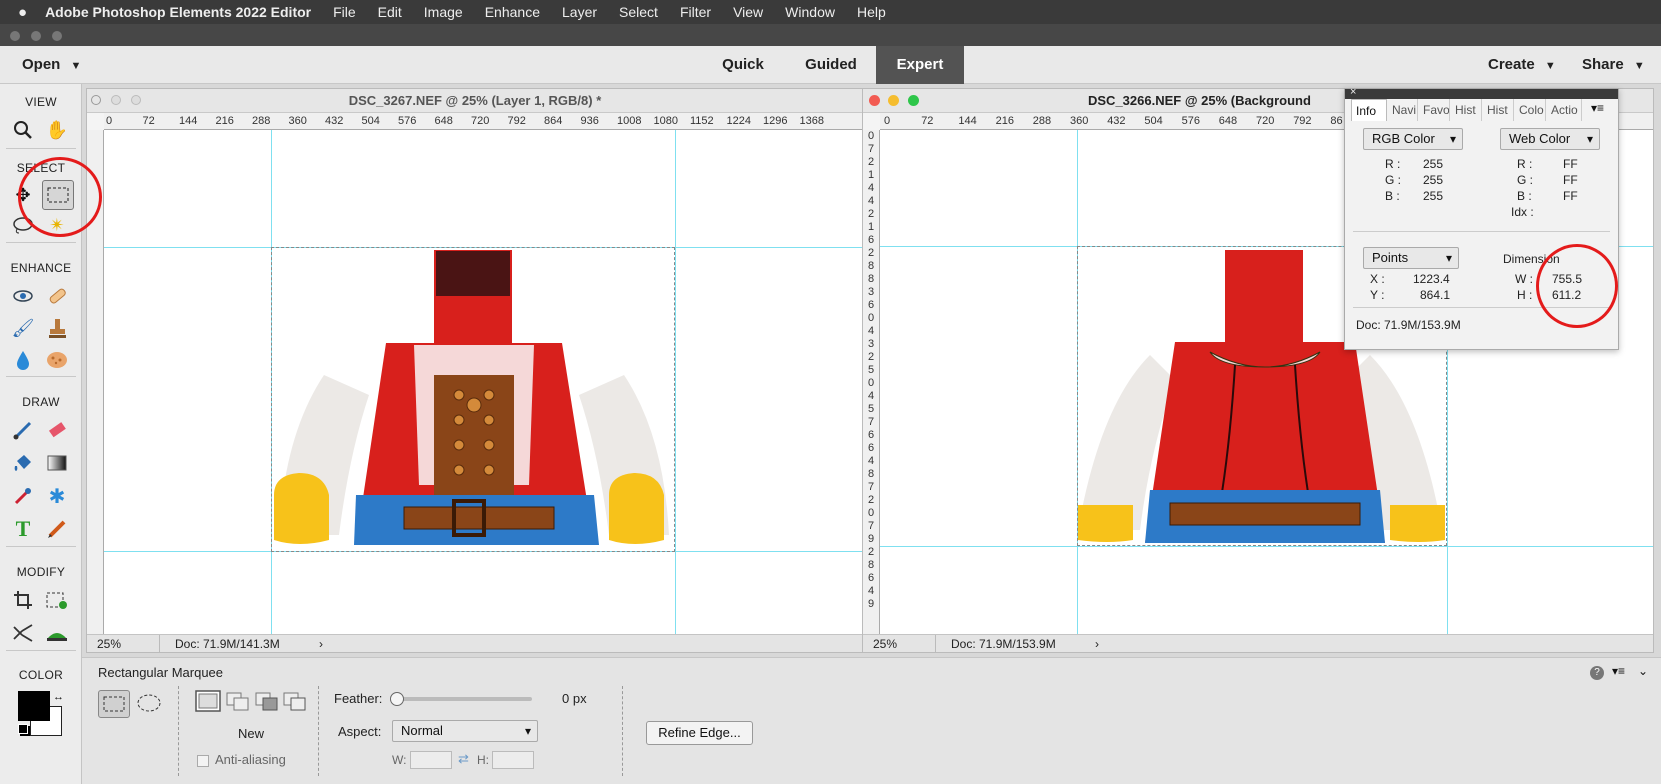  Describe the element at coordinates (34, 706) in the screenshot. I see `foreground-color-swatch` at that location.